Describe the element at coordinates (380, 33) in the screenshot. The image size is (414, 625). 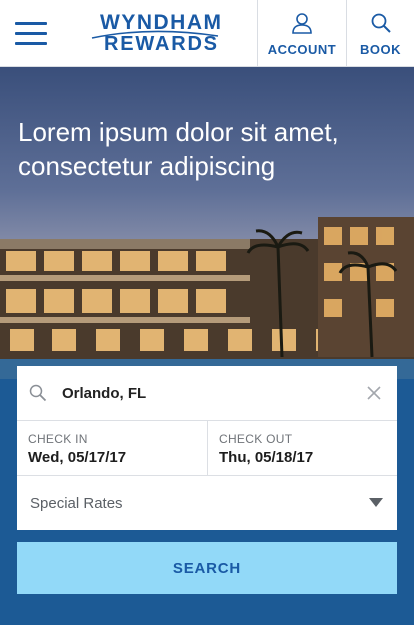
I see `book-nav-button: BOOK` at that location.